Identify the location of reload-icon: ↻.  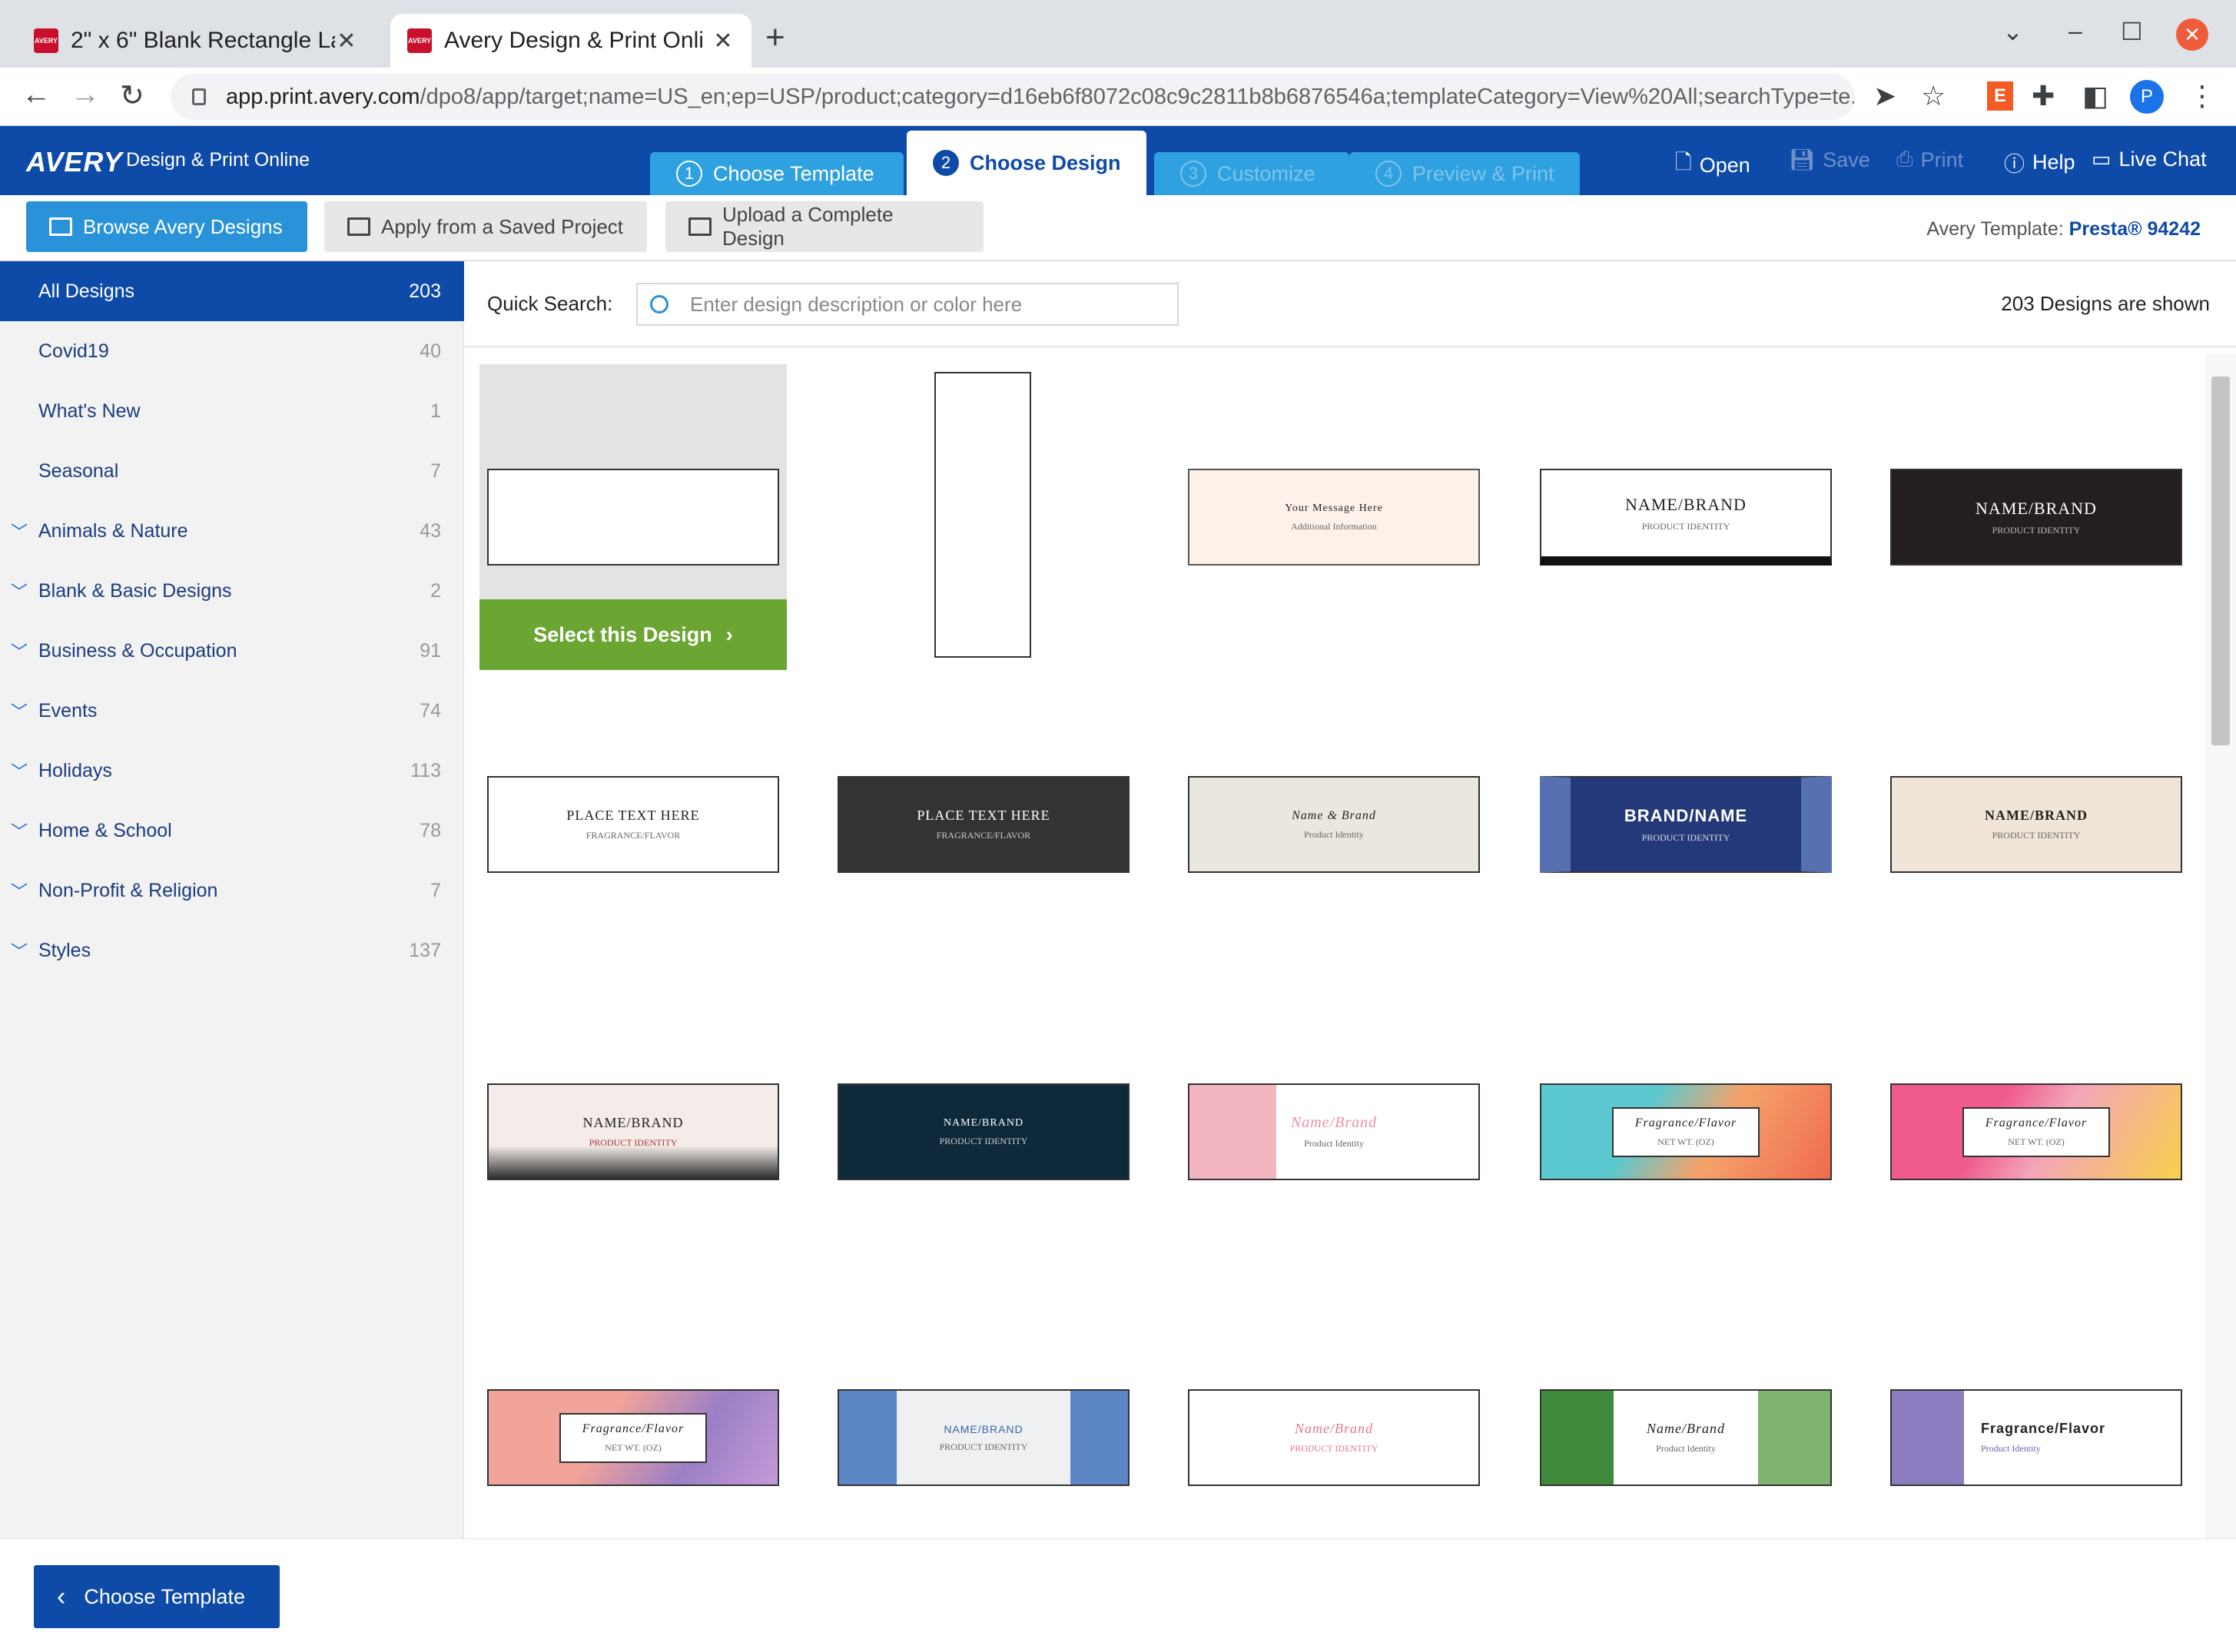
(132, 95).